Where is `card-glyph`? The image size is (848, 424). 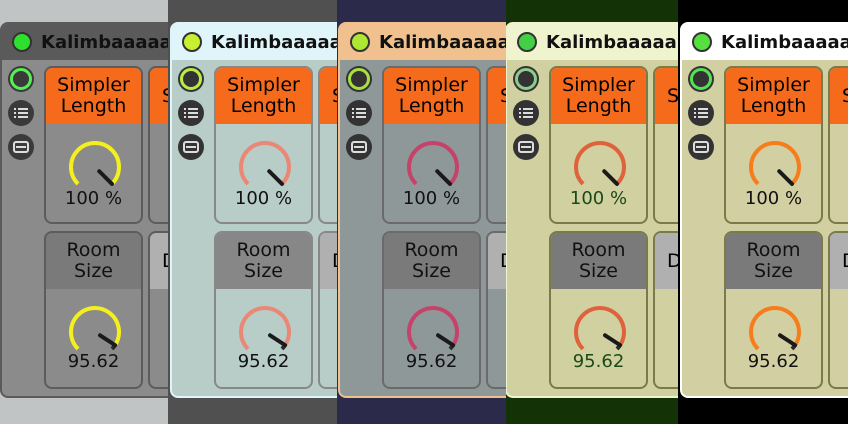
card-glyph is located at coordinates (21, 147).